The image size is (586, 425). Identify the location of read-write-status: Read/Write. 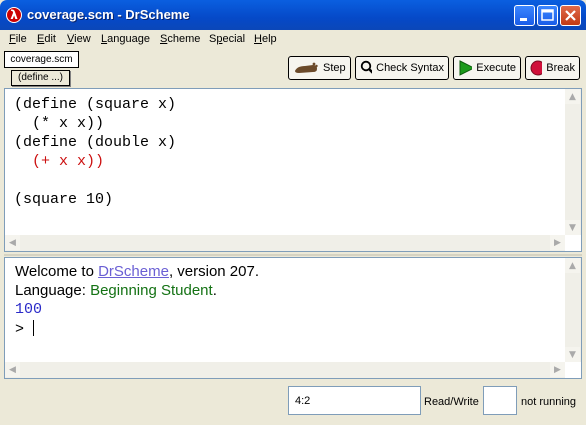
(451, 402).